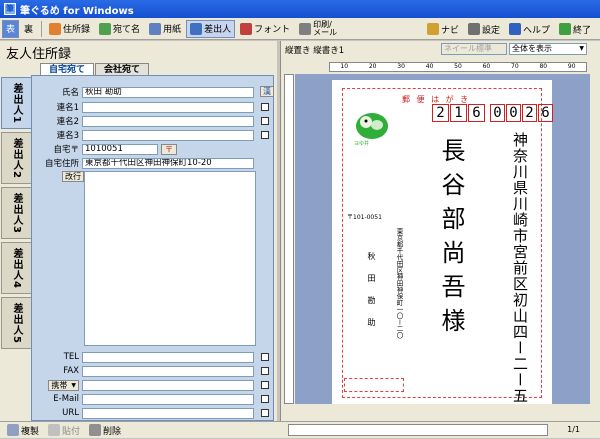 This screenshot has height=439, width=600. What do you see at coordinates (318, 29) in the screenshot?
I see `print-mail-button: 印刷/メール` at bounding box center [318, 29].